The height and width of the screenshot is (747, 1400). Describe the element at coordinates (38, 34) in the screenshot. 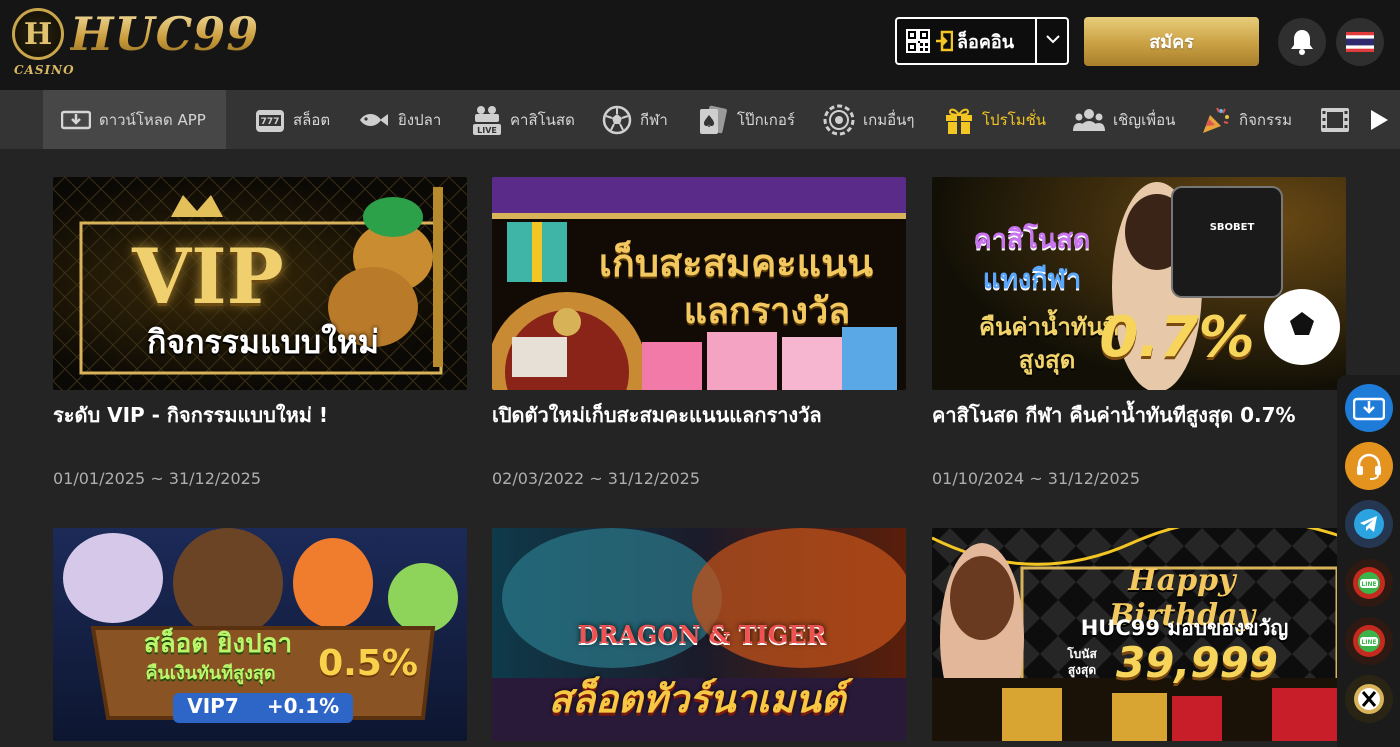

I see `logo-emblem-icon: H` at that location.